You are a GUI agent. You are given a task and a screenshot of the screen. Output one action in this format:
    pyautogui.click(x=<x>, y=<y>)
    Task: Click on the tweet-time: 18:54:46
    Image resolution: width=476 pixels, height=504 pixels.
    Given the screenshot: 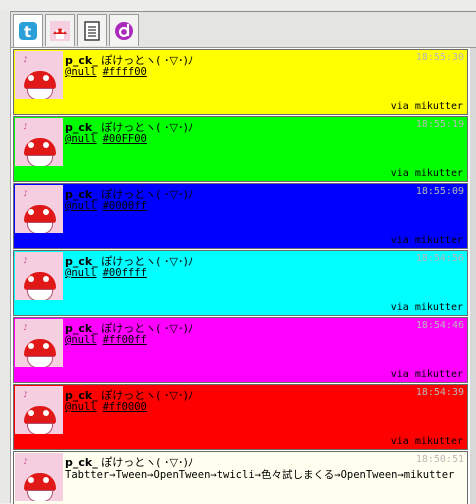 What is the action you would take?
    pyautogui.click(x=440, y=325)
    